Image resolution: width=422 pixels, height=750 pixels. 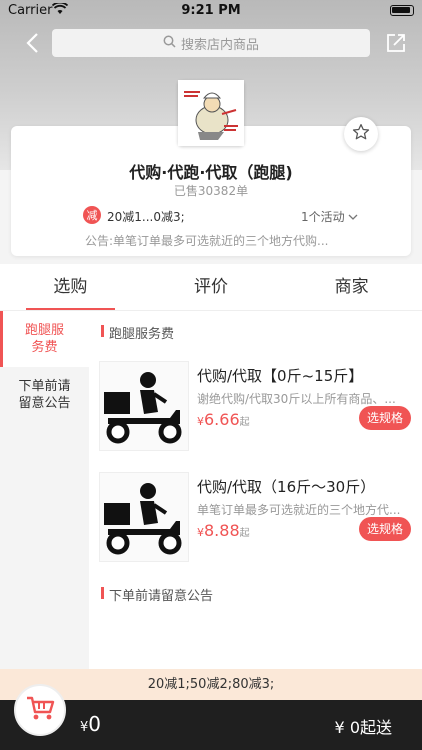 I want to click on clock: 9:21 PM, so click(x=211, y=10).